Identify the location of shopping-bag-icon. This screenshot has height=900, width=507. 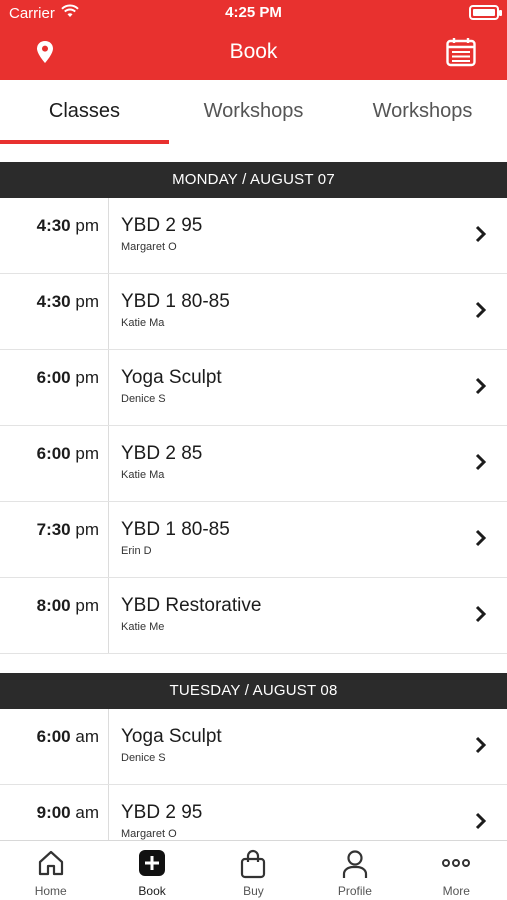
(253, 864).